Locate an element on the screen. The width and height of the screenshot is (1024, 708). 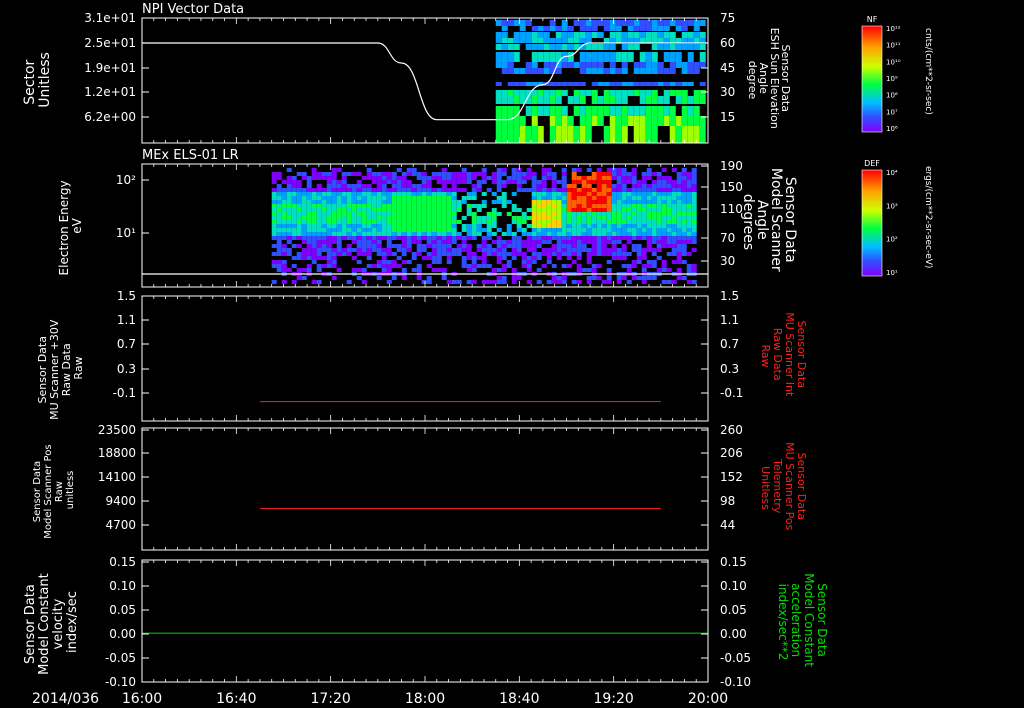
panel2-title: MEx ELS-01 LR is located at coordinates (190, 155).